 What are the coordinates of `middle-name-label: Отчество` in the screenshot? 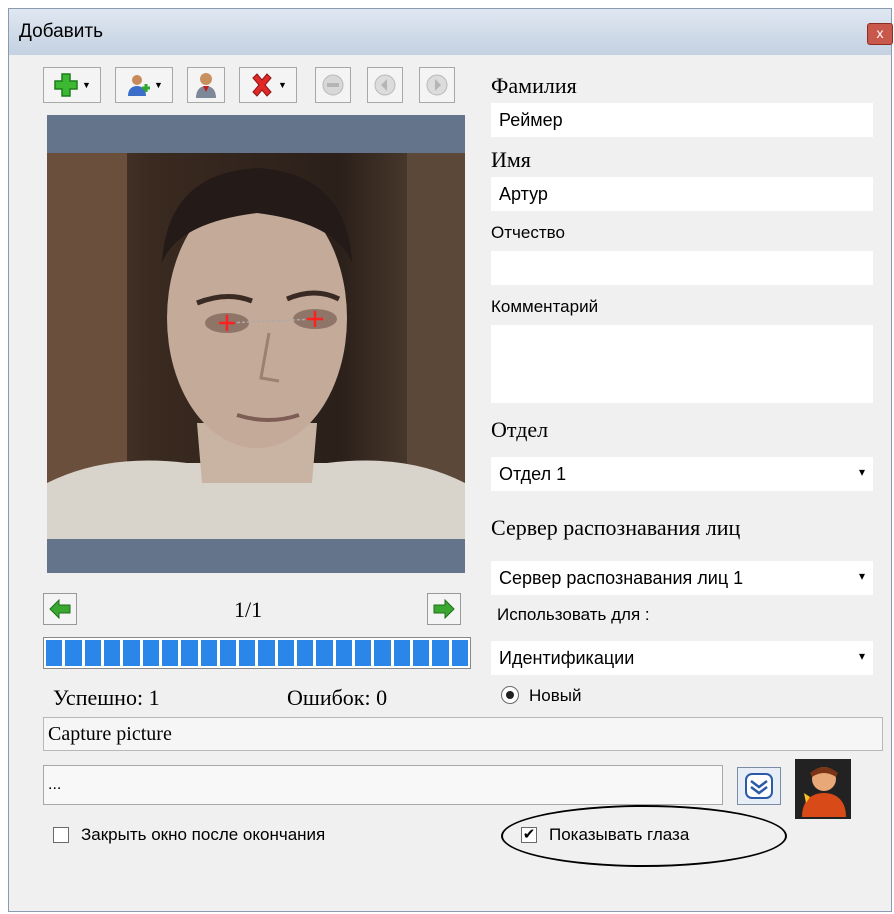 It's located at (528, 232).